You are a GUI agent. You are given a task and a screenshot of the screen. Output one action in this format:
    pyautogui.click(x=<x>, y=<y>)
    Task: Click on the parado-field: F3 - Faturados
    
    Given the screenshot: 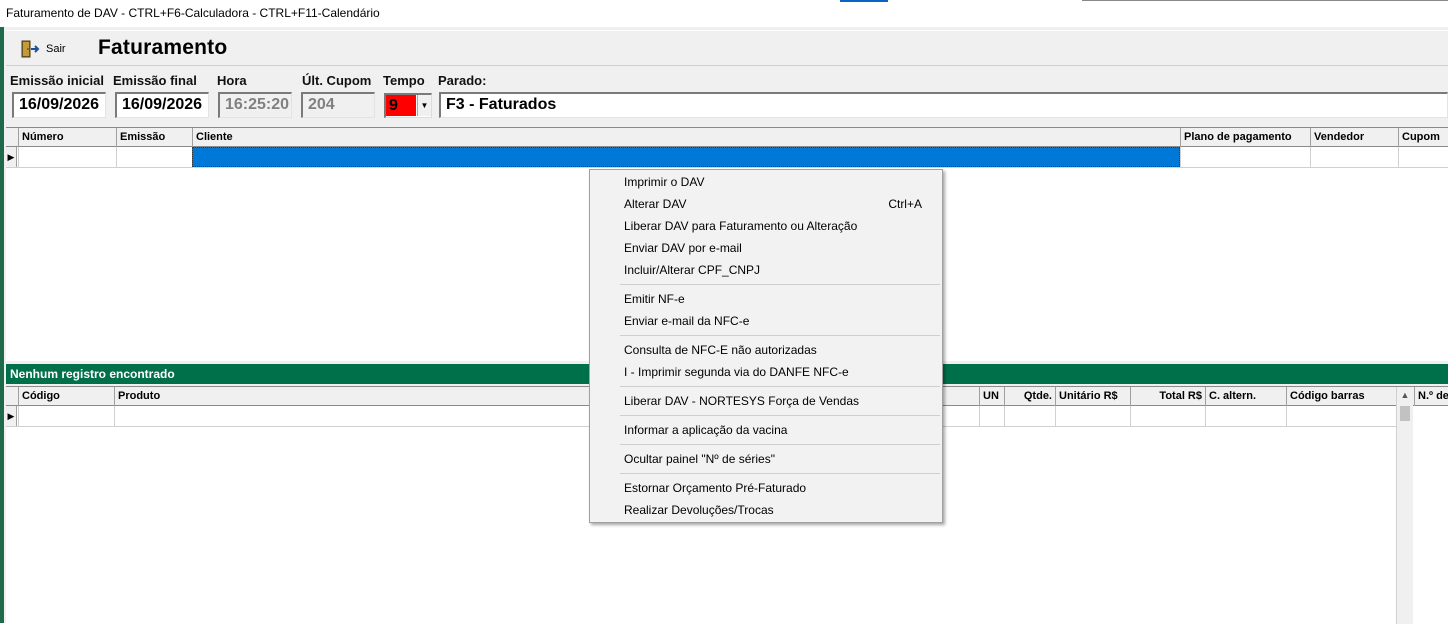 What is the action you would take?
    pyautogui.click(x=943, y=105)
    